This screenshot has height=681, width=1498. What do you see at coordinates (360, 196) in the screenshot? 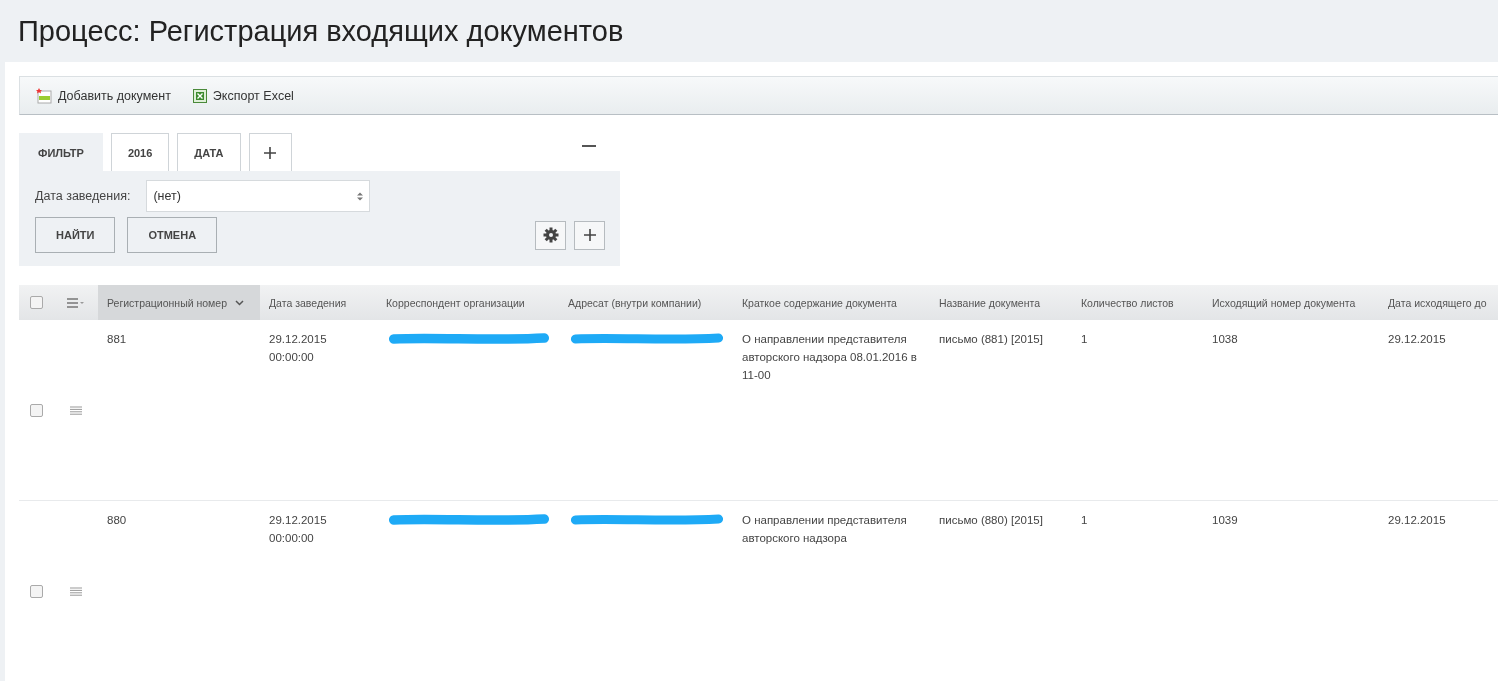
I see `updown-icon` at bounding box center [360, 196].